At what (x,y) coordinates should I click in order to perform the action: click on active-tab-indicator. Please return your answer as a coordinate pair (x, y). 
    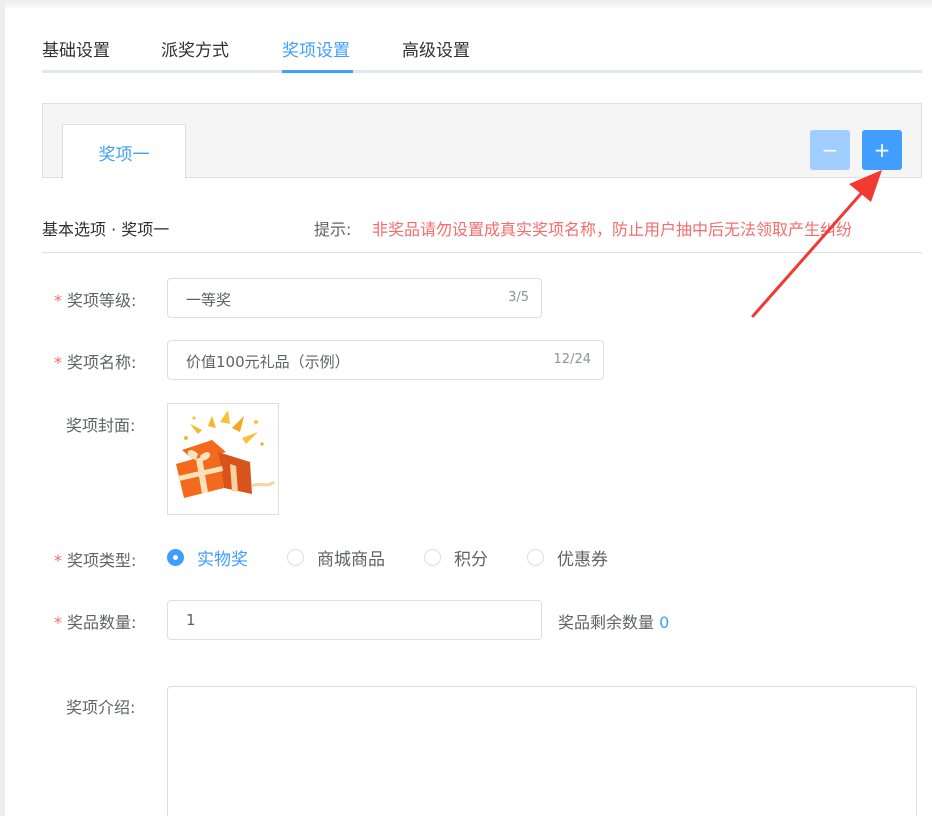
    Looking at the image, I should click on (317, 71).